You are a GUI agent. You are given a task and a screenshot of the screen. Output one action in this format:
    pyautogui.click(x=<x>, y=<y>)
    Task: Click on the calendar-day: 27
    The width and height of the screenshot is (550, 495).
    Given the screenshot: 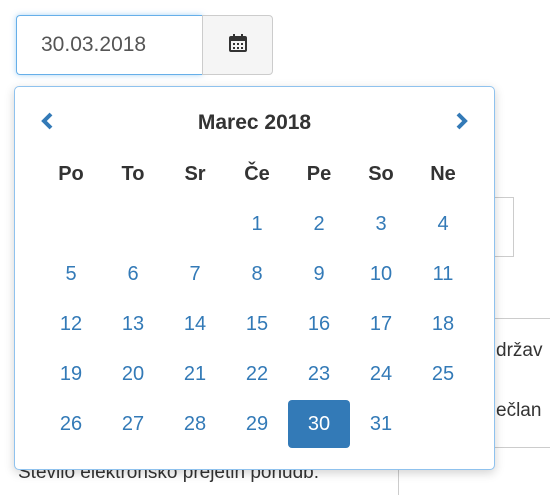 What is the action you would take?
    pyautogui.click(x=133, y=424)
    